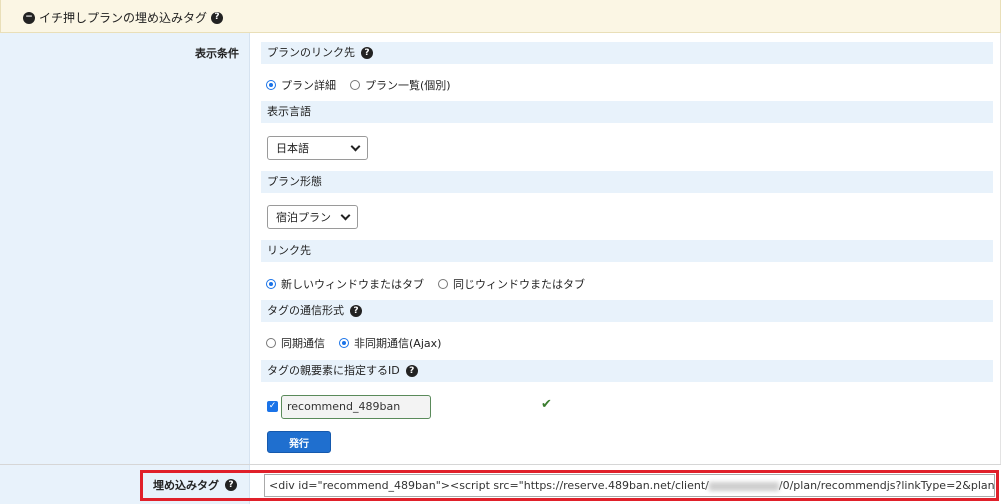 This screenshot has height=504, width=1001. I want to click on link-target-options: プラン詳細 プラン一覧(個別), so click(365, 85).